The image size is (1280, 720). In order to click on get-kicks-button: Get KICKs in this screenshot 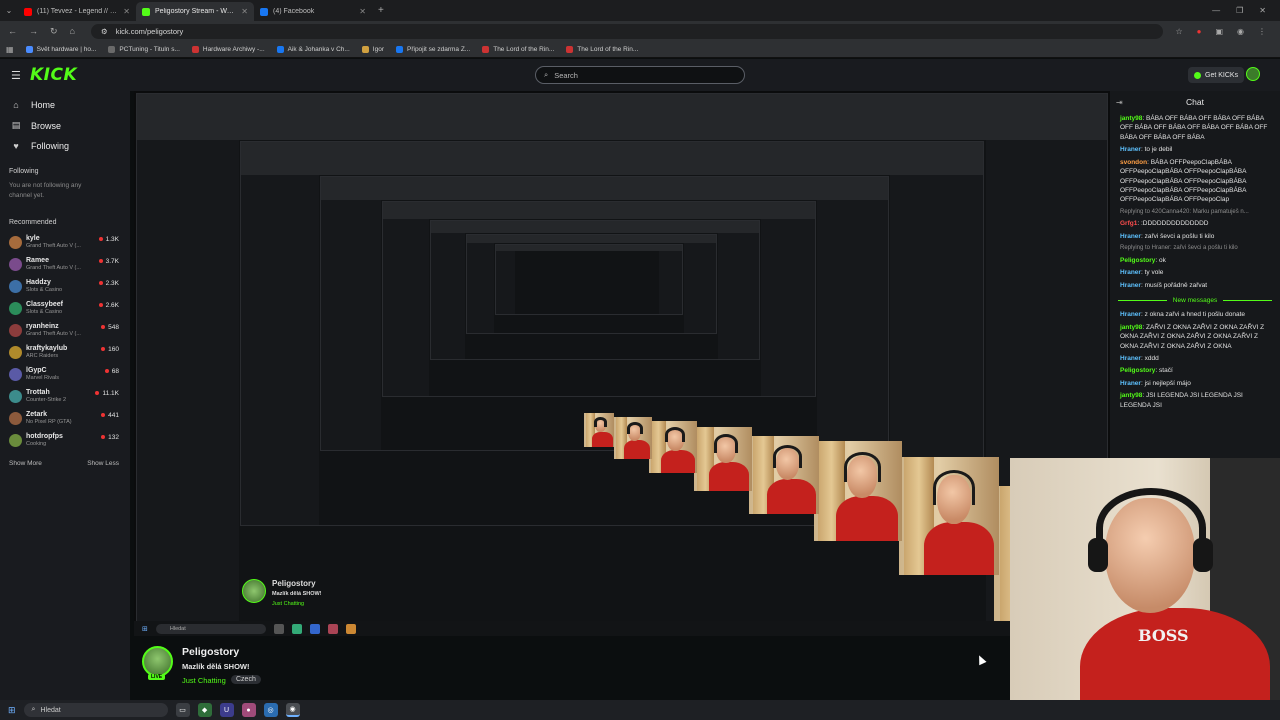, I will do `click(1216, 75)`.